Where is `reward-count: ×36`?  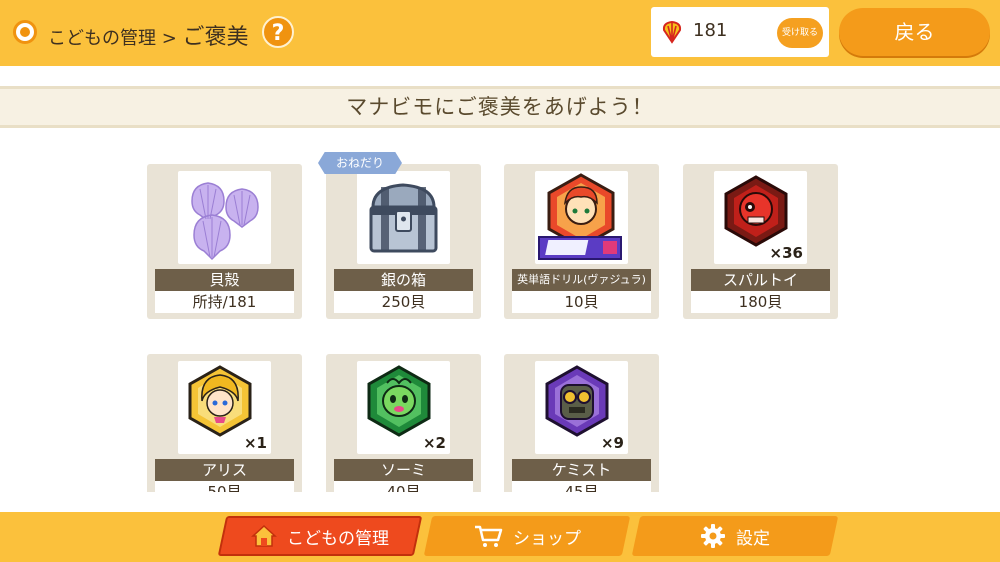
reward-count: ×36 is located at coordinates (786, 253).